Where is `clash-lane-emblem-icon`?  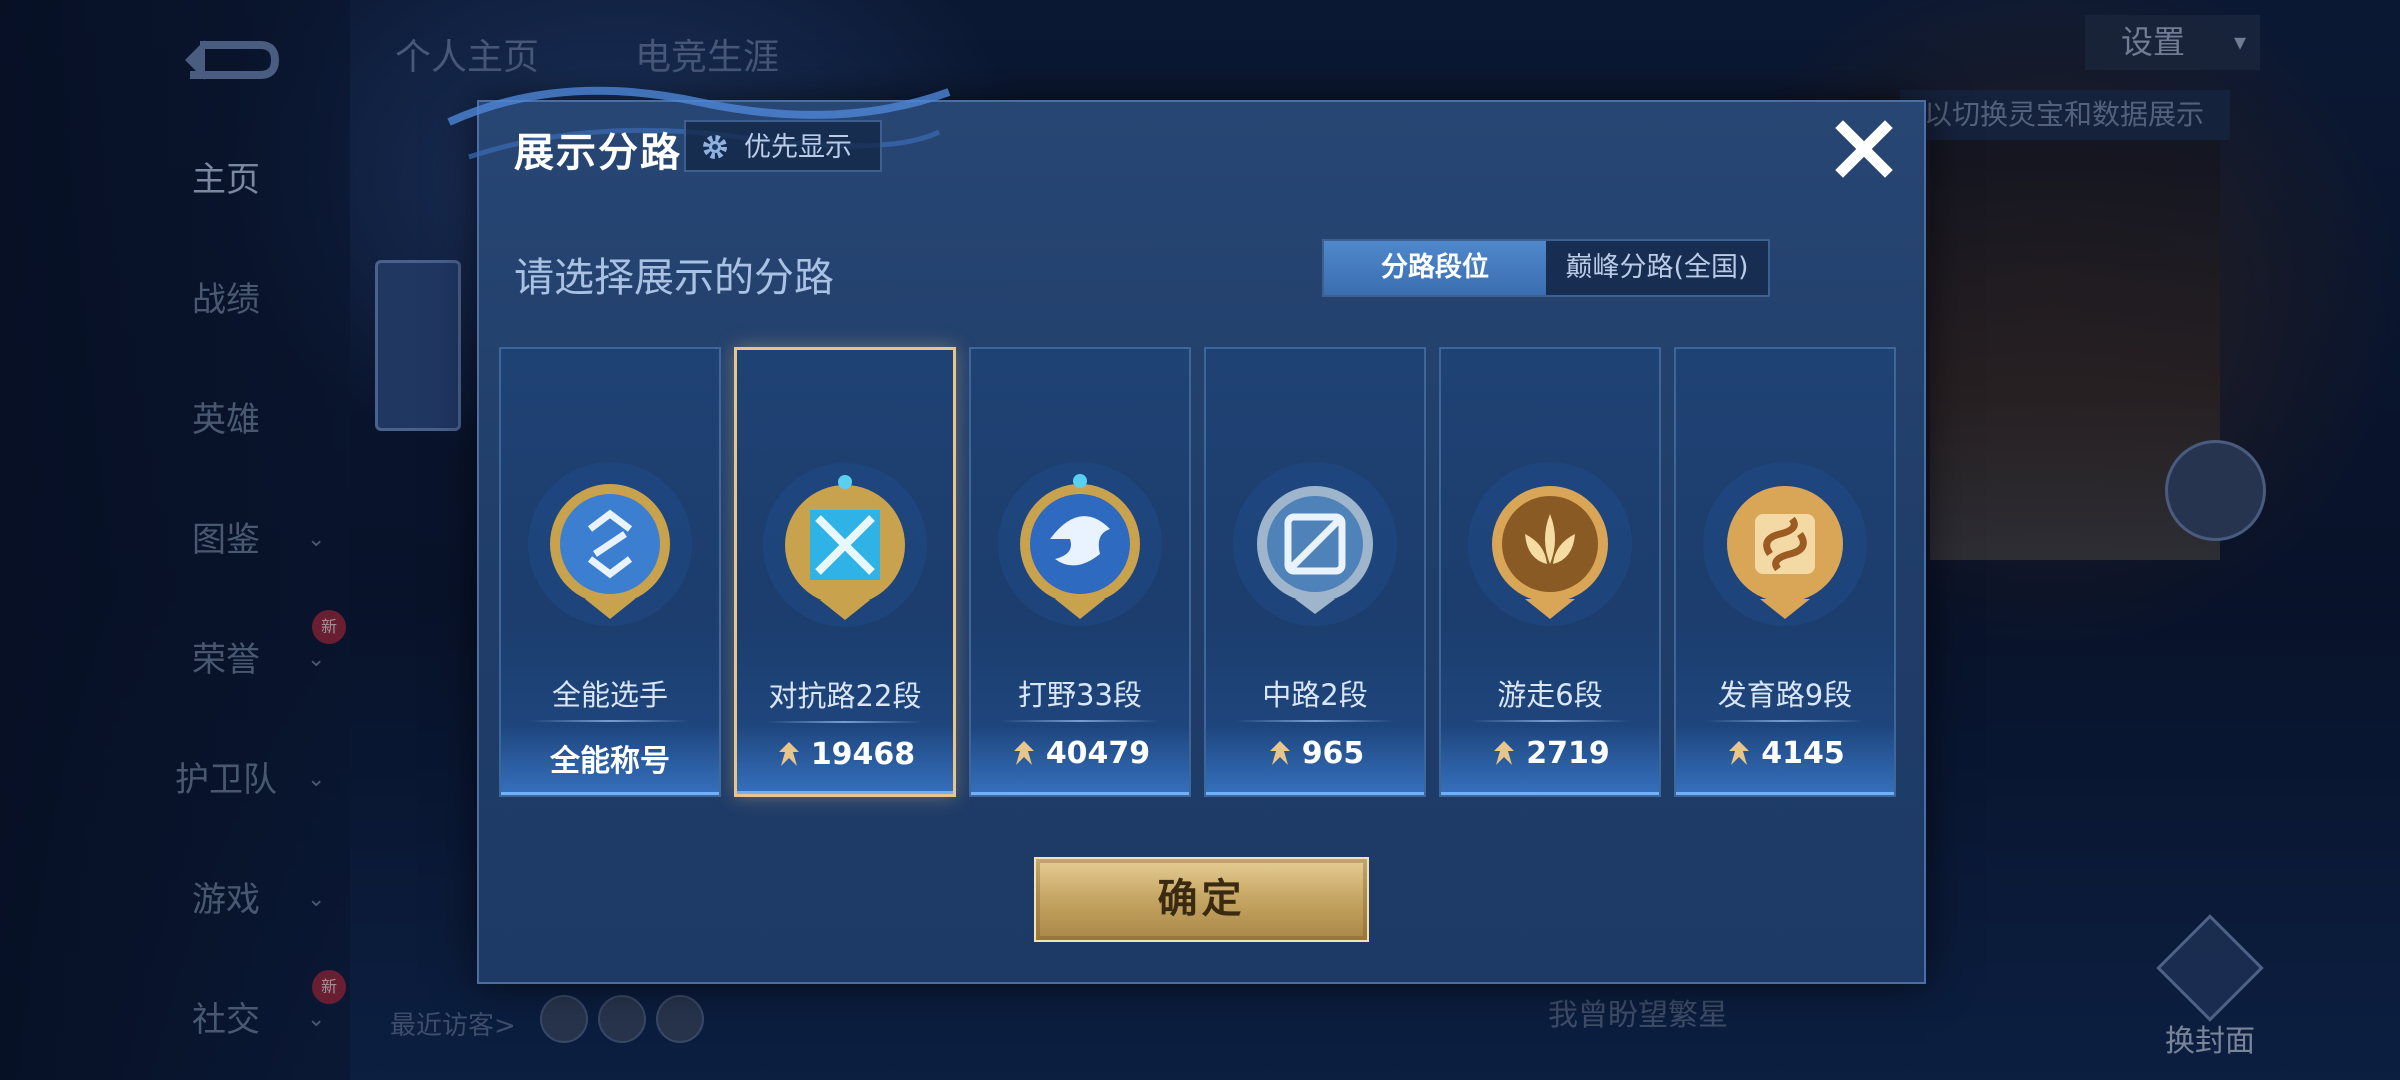 clash-lane-emblem-icon is located at coordinates (845, 545).